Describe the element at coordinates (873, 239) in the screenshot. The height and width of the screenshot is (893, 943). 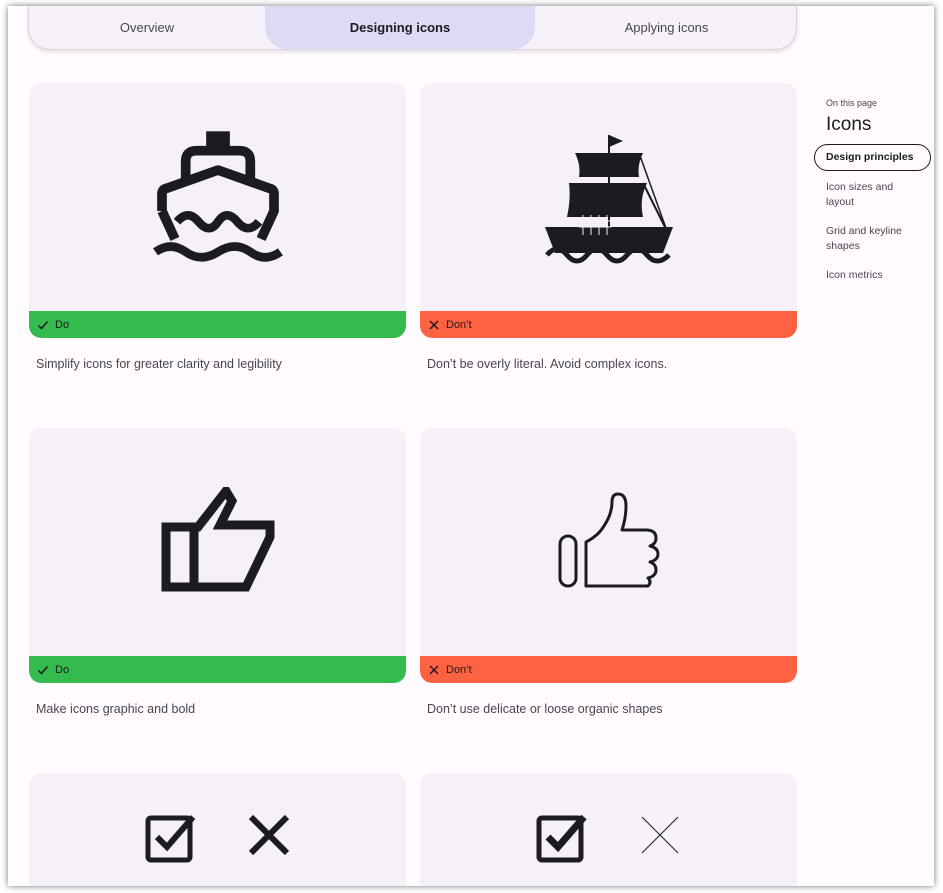
I see `toc-item-grid-keyline: Grid and keyline shapes` at that location.